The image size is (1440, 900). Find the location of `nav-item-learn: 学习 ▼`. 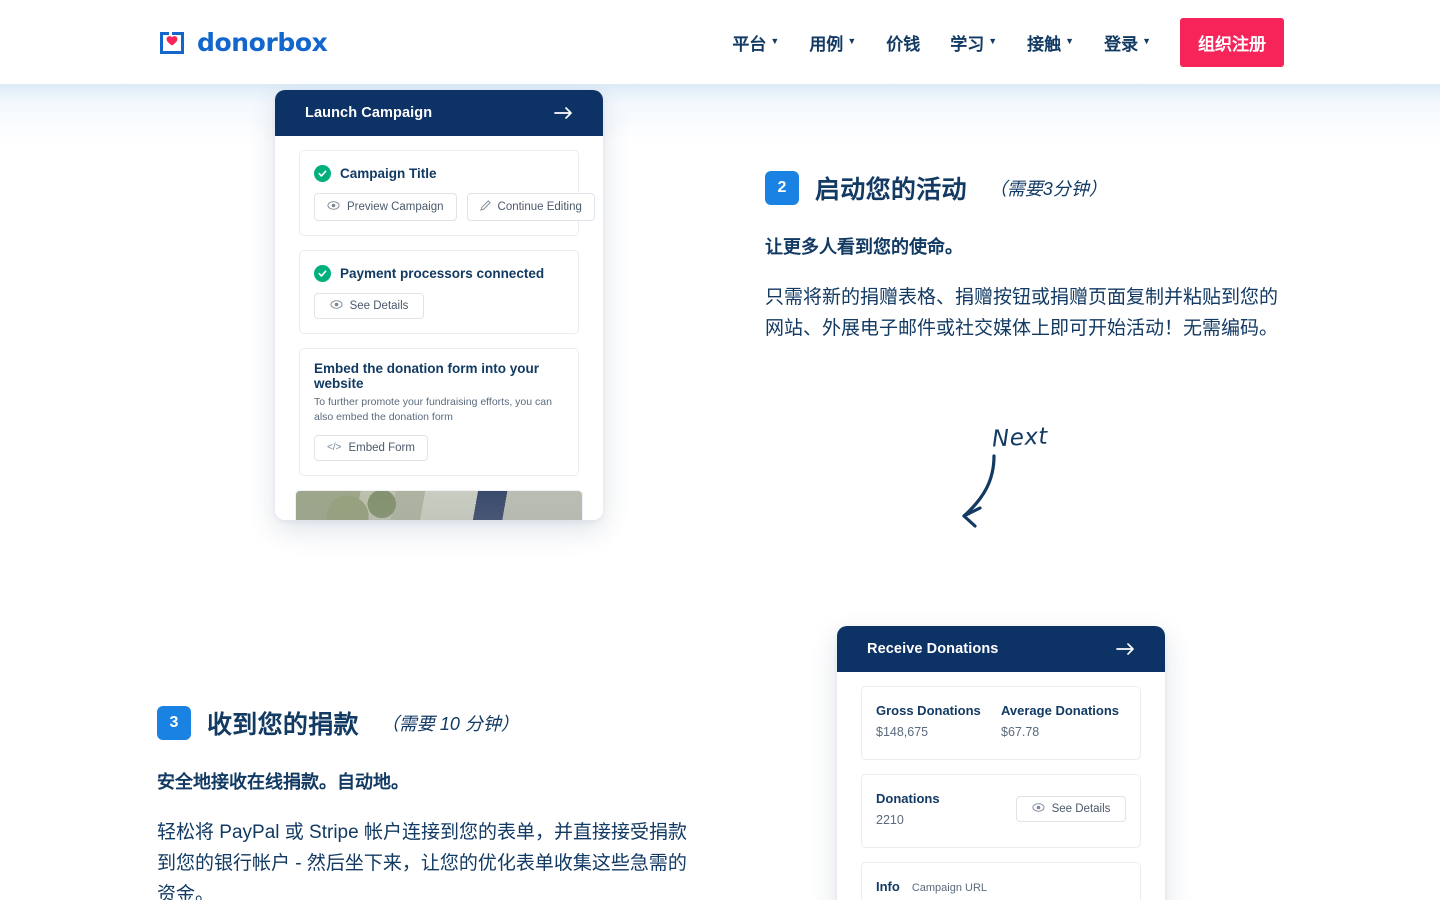

nav-item-learn: 学习 ▼ is located at coordinates (973, 42).